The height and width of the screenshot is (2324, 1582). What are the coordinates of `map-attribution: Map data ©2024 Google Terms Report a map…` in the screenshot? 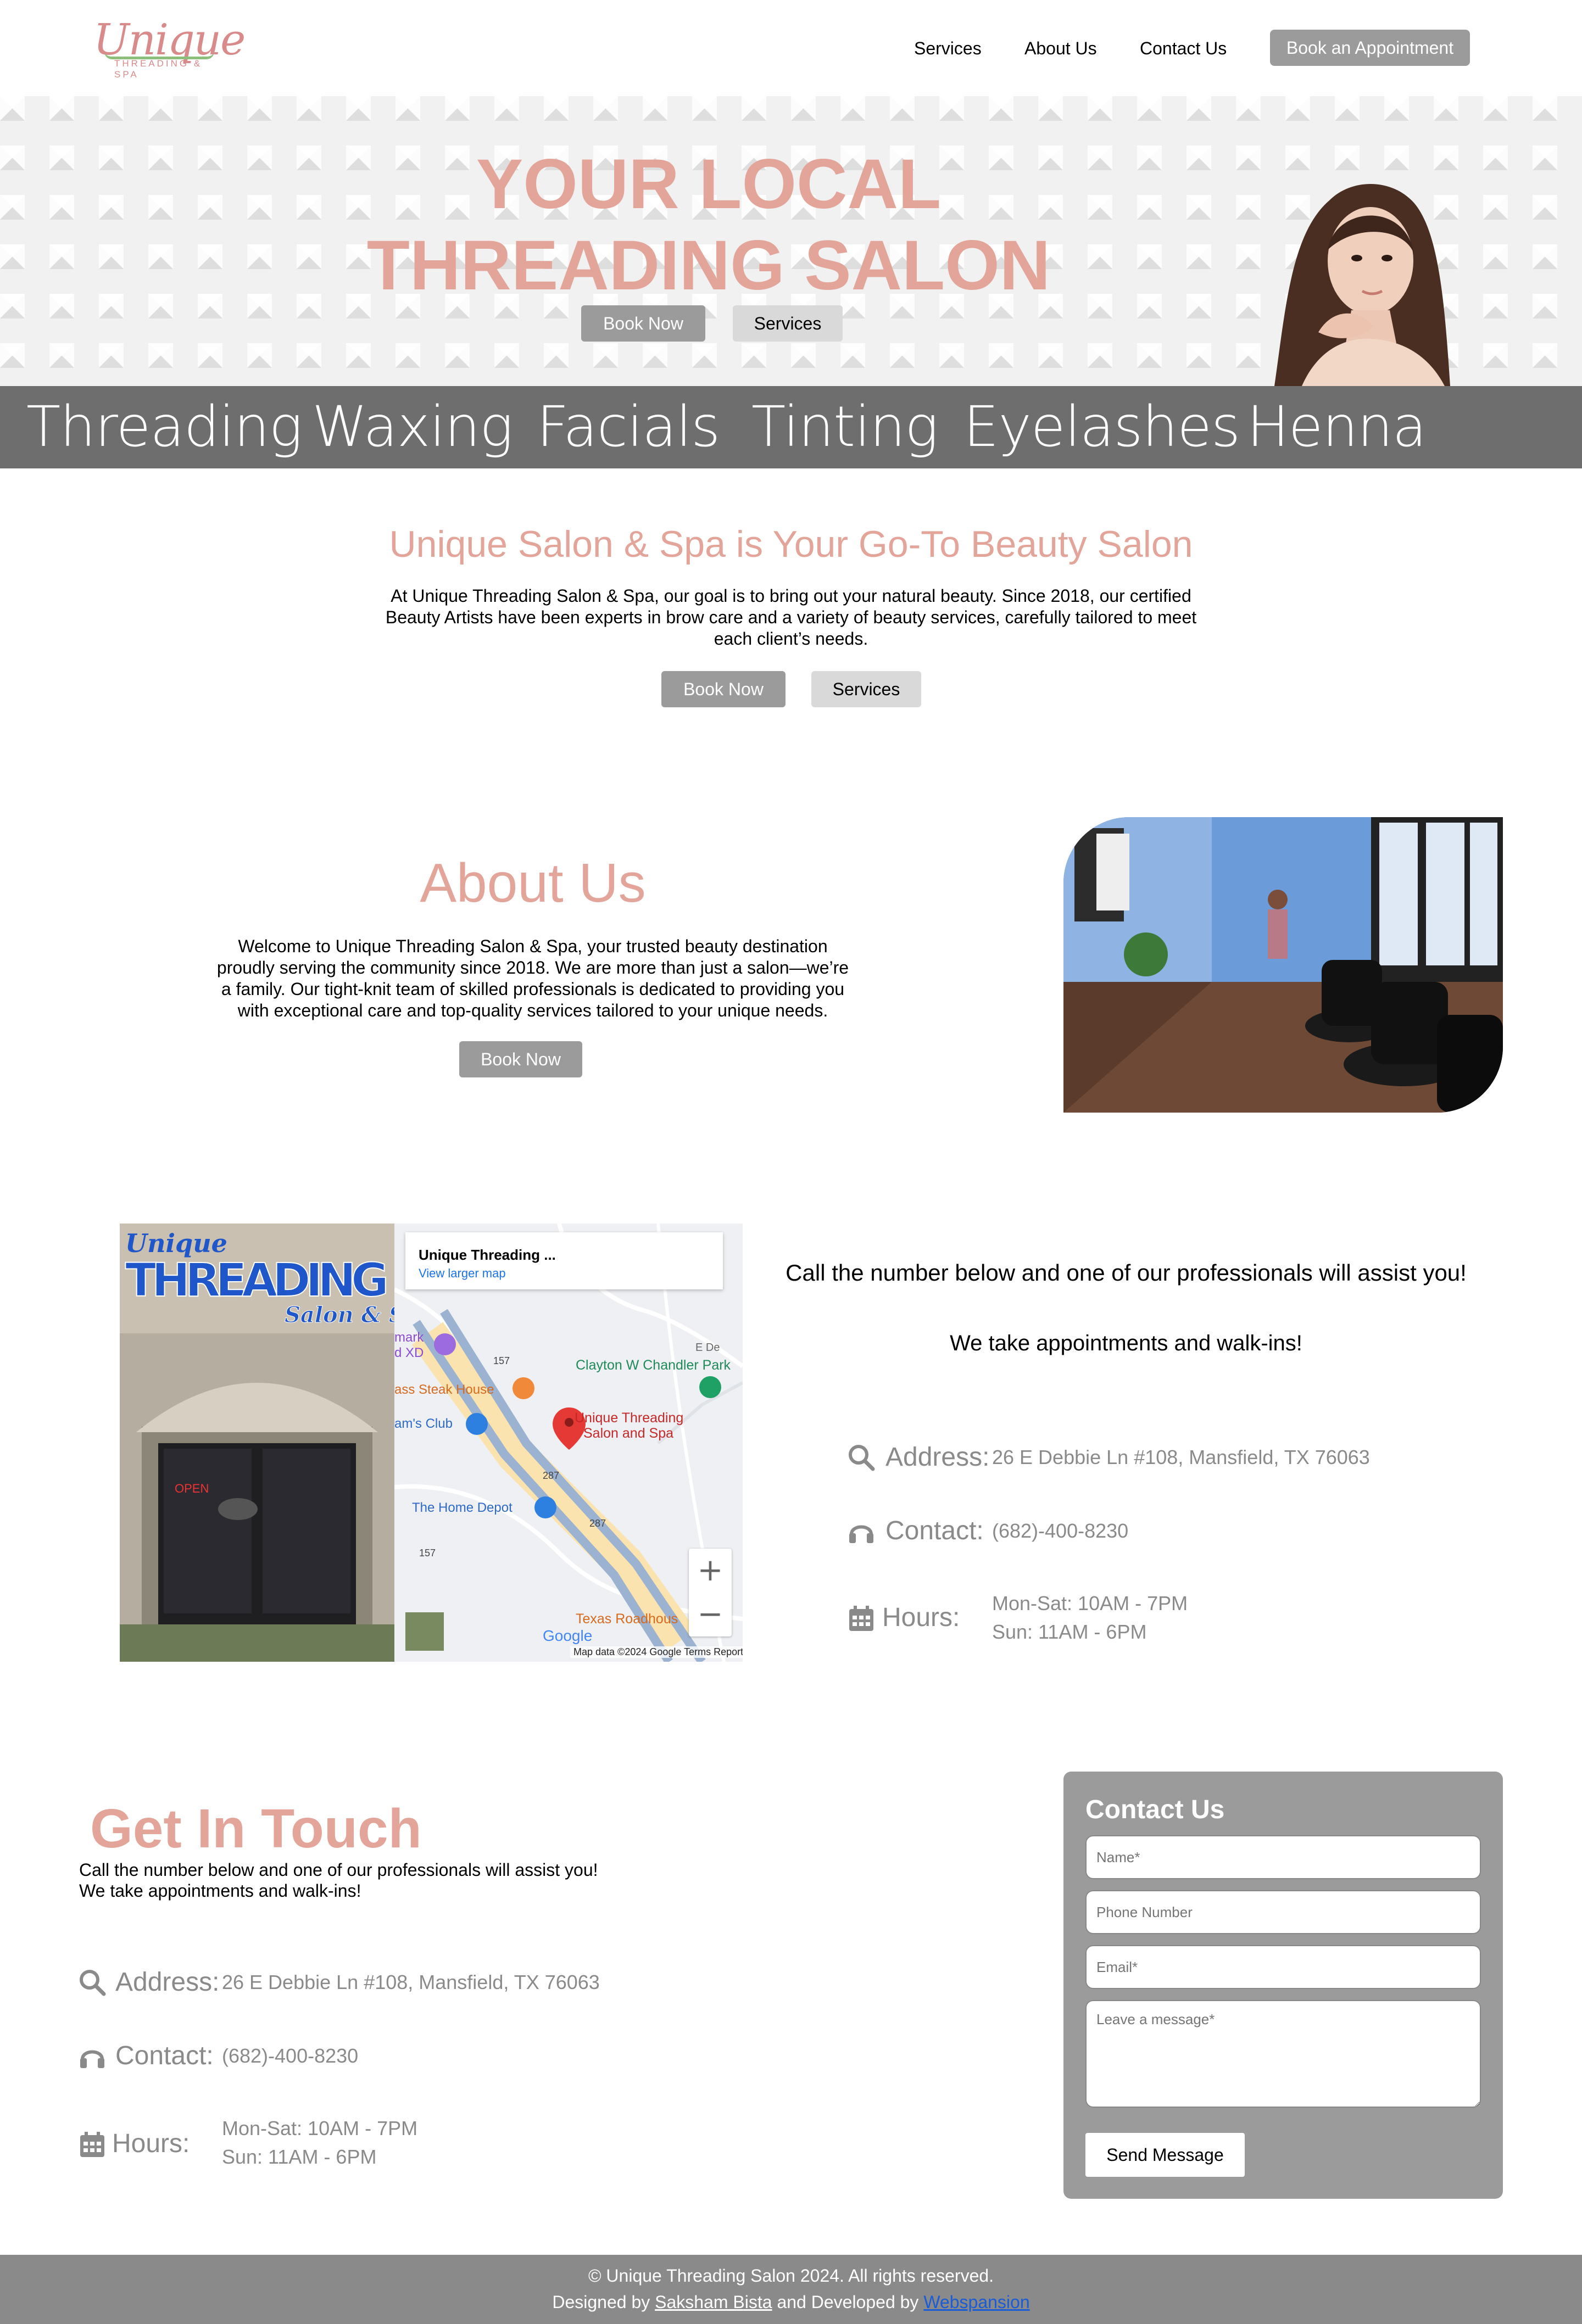 It's located at (657, 1652).